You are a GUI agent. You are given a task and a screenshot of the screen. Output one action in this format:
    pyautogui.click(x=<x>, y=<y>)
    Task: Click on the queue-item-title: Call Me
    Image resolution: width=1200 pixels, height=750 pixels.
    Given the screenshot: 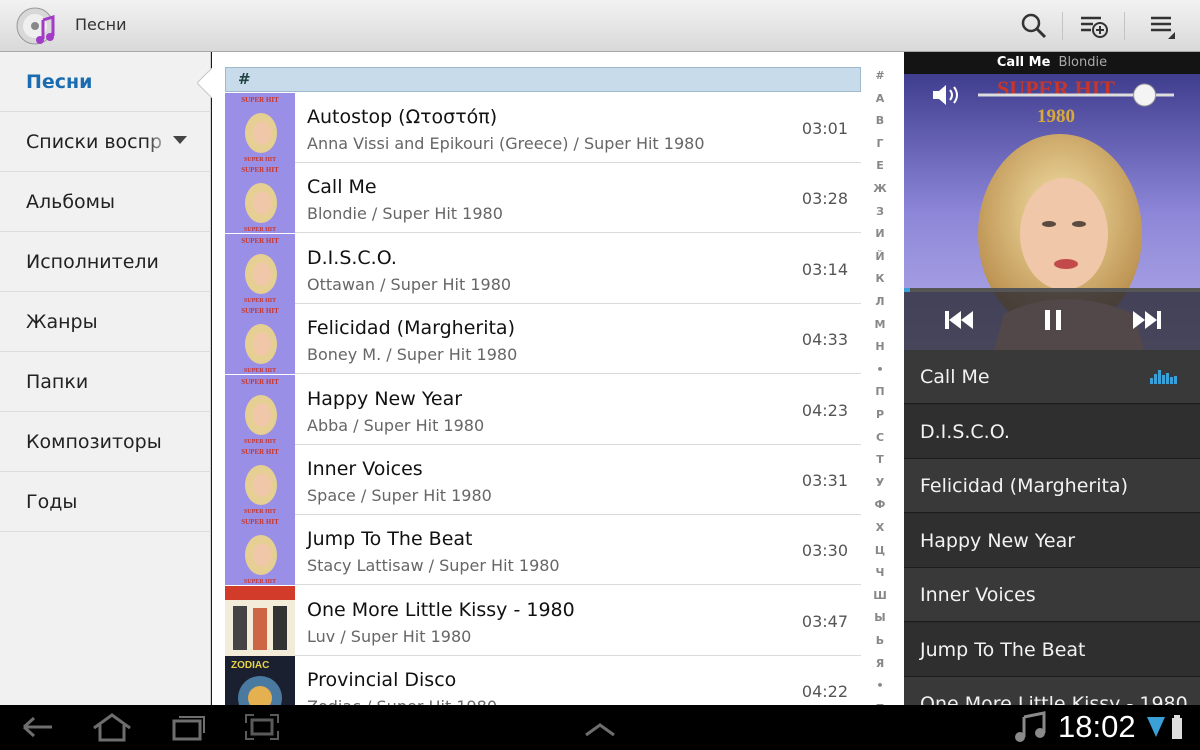 What is the action you would take?
    pyautogui.click(x=955, y=377)
    